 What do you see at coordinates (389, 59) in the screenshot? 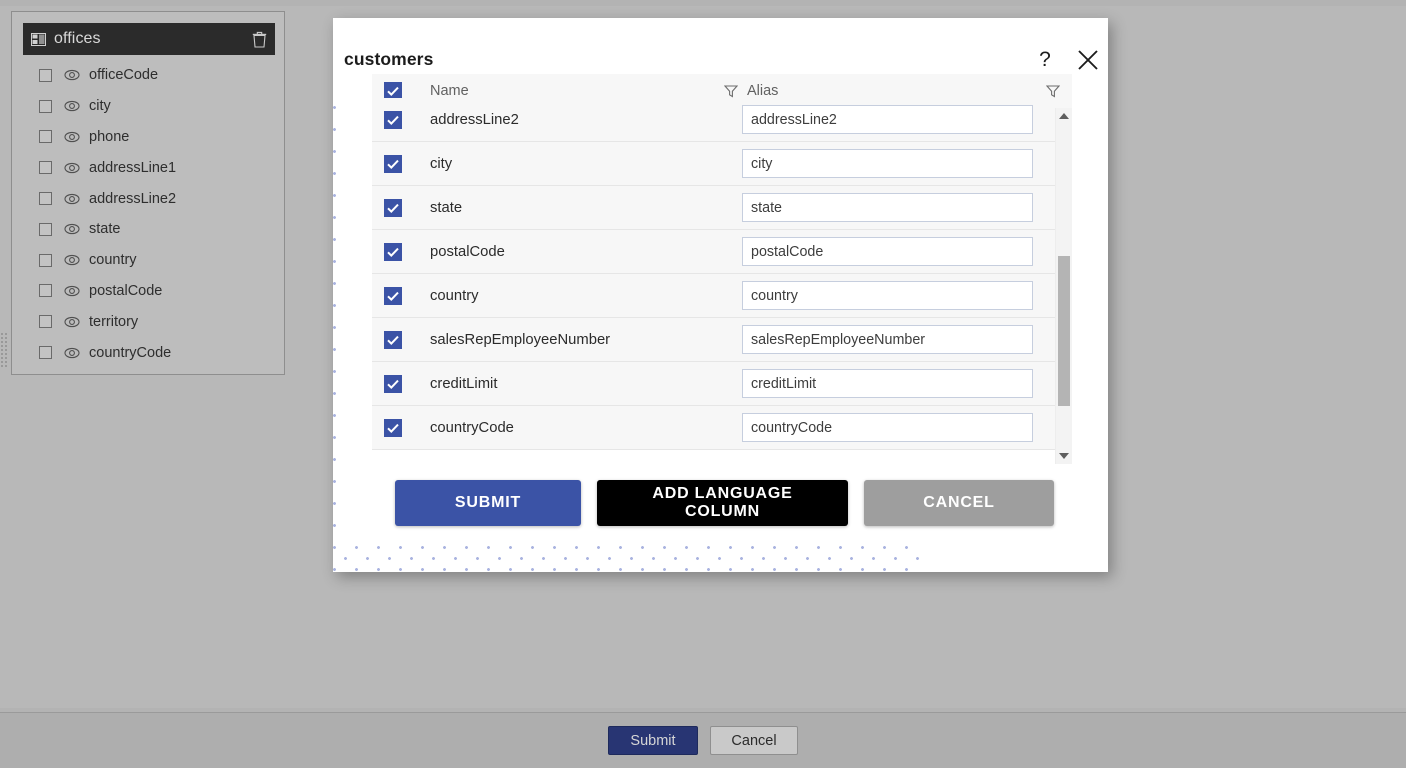
I see `dialog-title: customers` at bounding box center [389, 59].